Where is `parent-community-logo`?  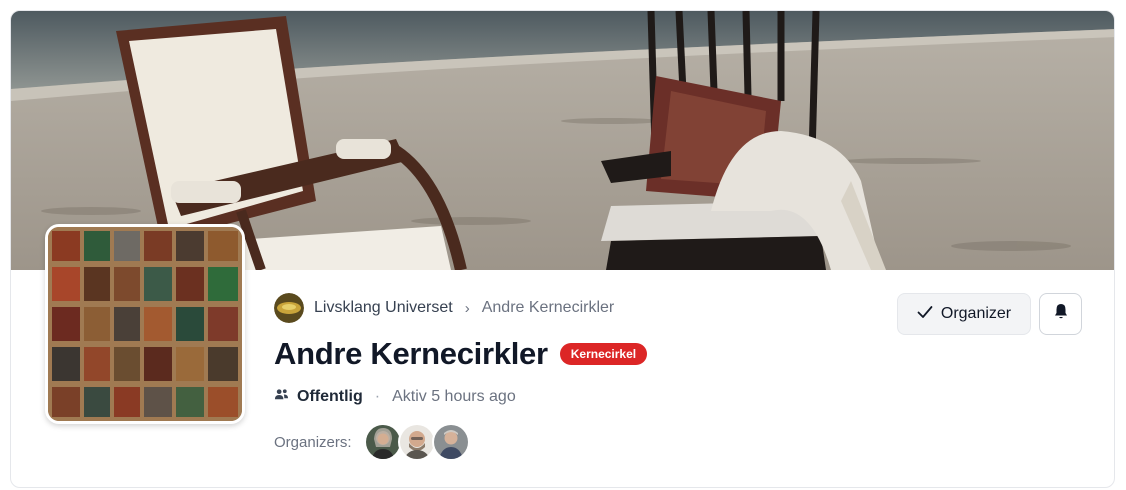 parent-community-logo is located at coordinates (289, 308).